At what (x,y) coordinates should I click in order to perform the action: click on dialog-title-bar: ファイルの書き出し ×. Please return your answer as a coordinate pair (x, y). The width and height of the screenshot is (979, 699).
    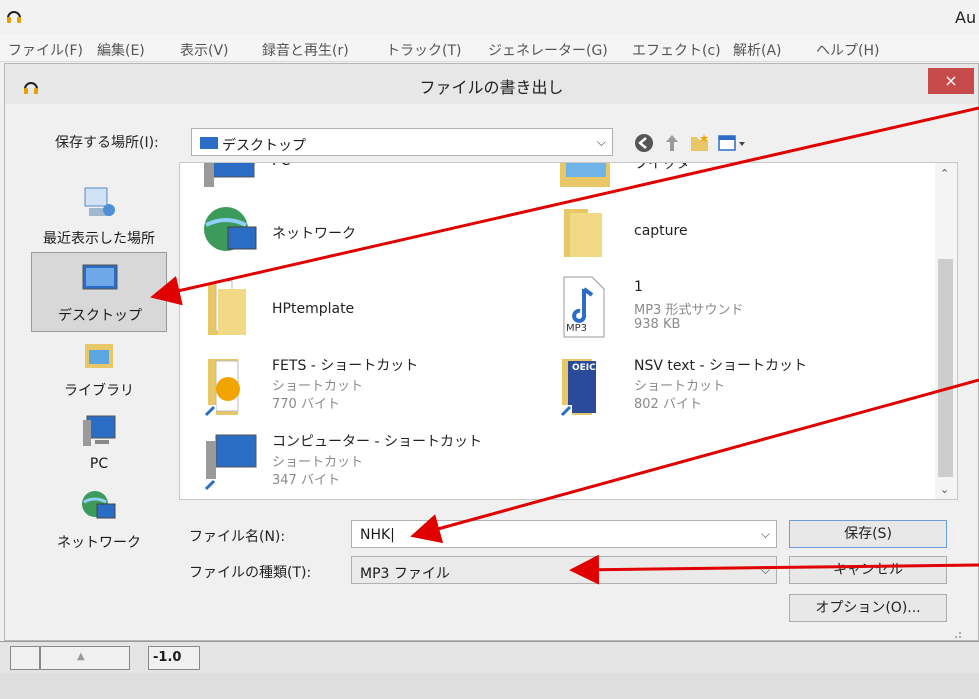
    Looking at the image, I should click on (491, 84).